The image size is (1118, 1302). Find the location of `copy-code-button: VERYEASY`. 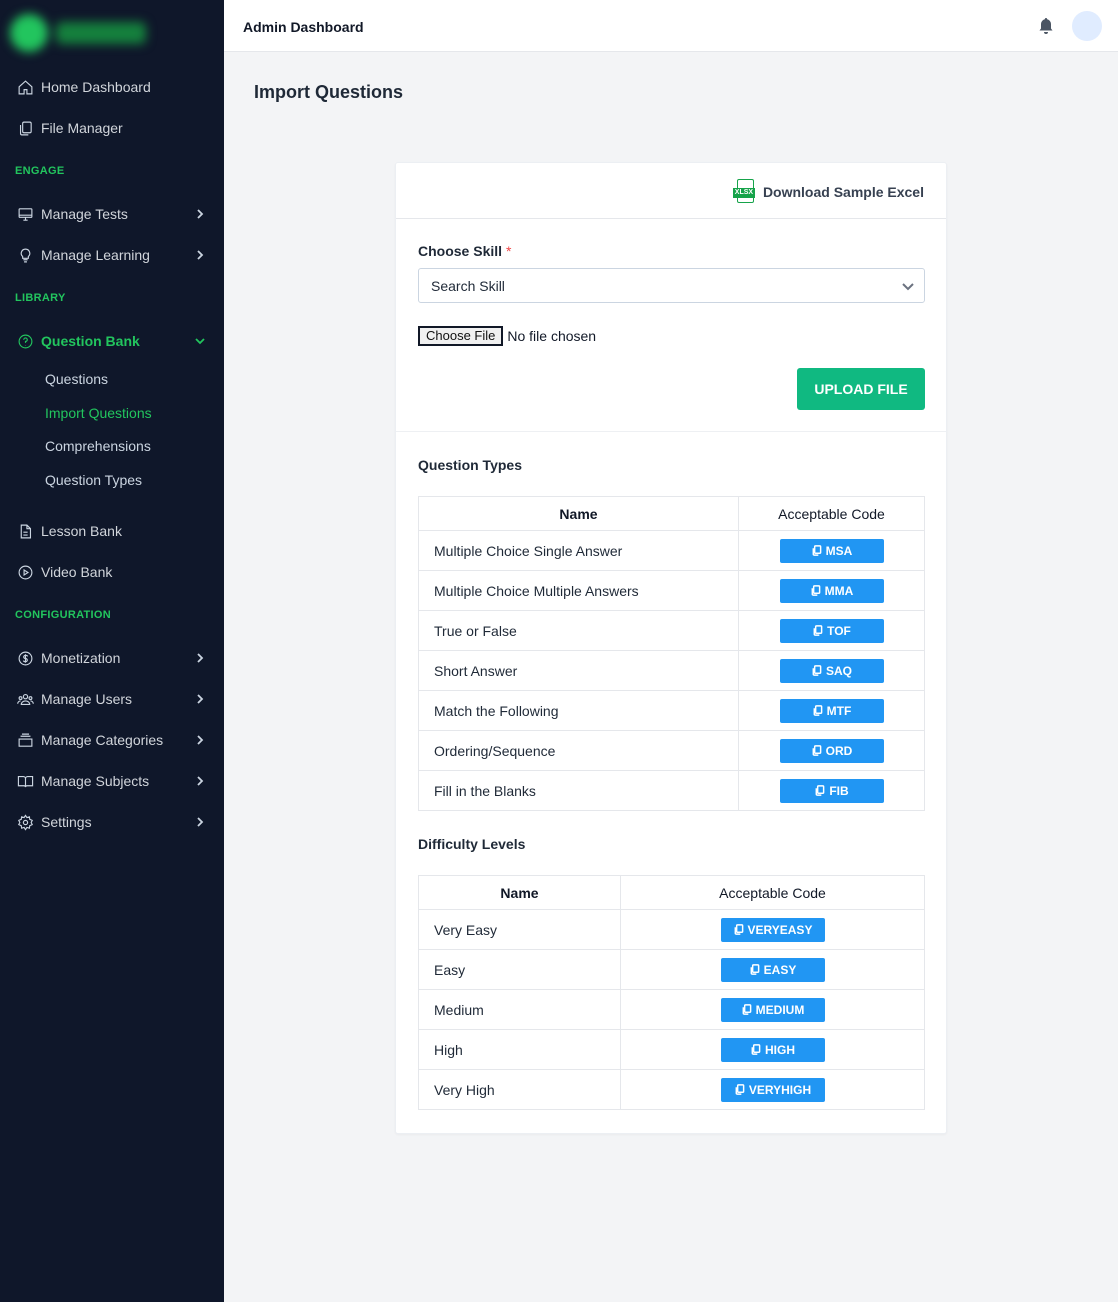

copy-code-button: VERYEASY is located at coordinates (772, 929).